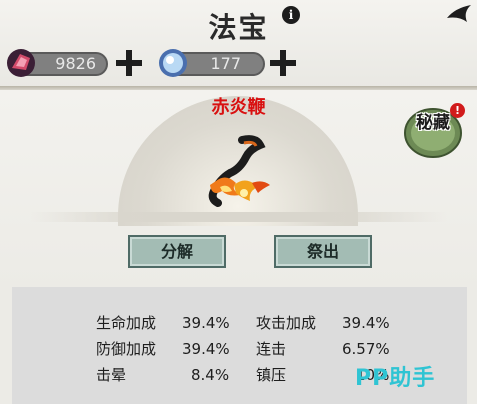 This screenshot has width=477, height=404. Describe the element at coordinates (177, 251) in the screenshot. I see `decompose-button: 分解` at that location.